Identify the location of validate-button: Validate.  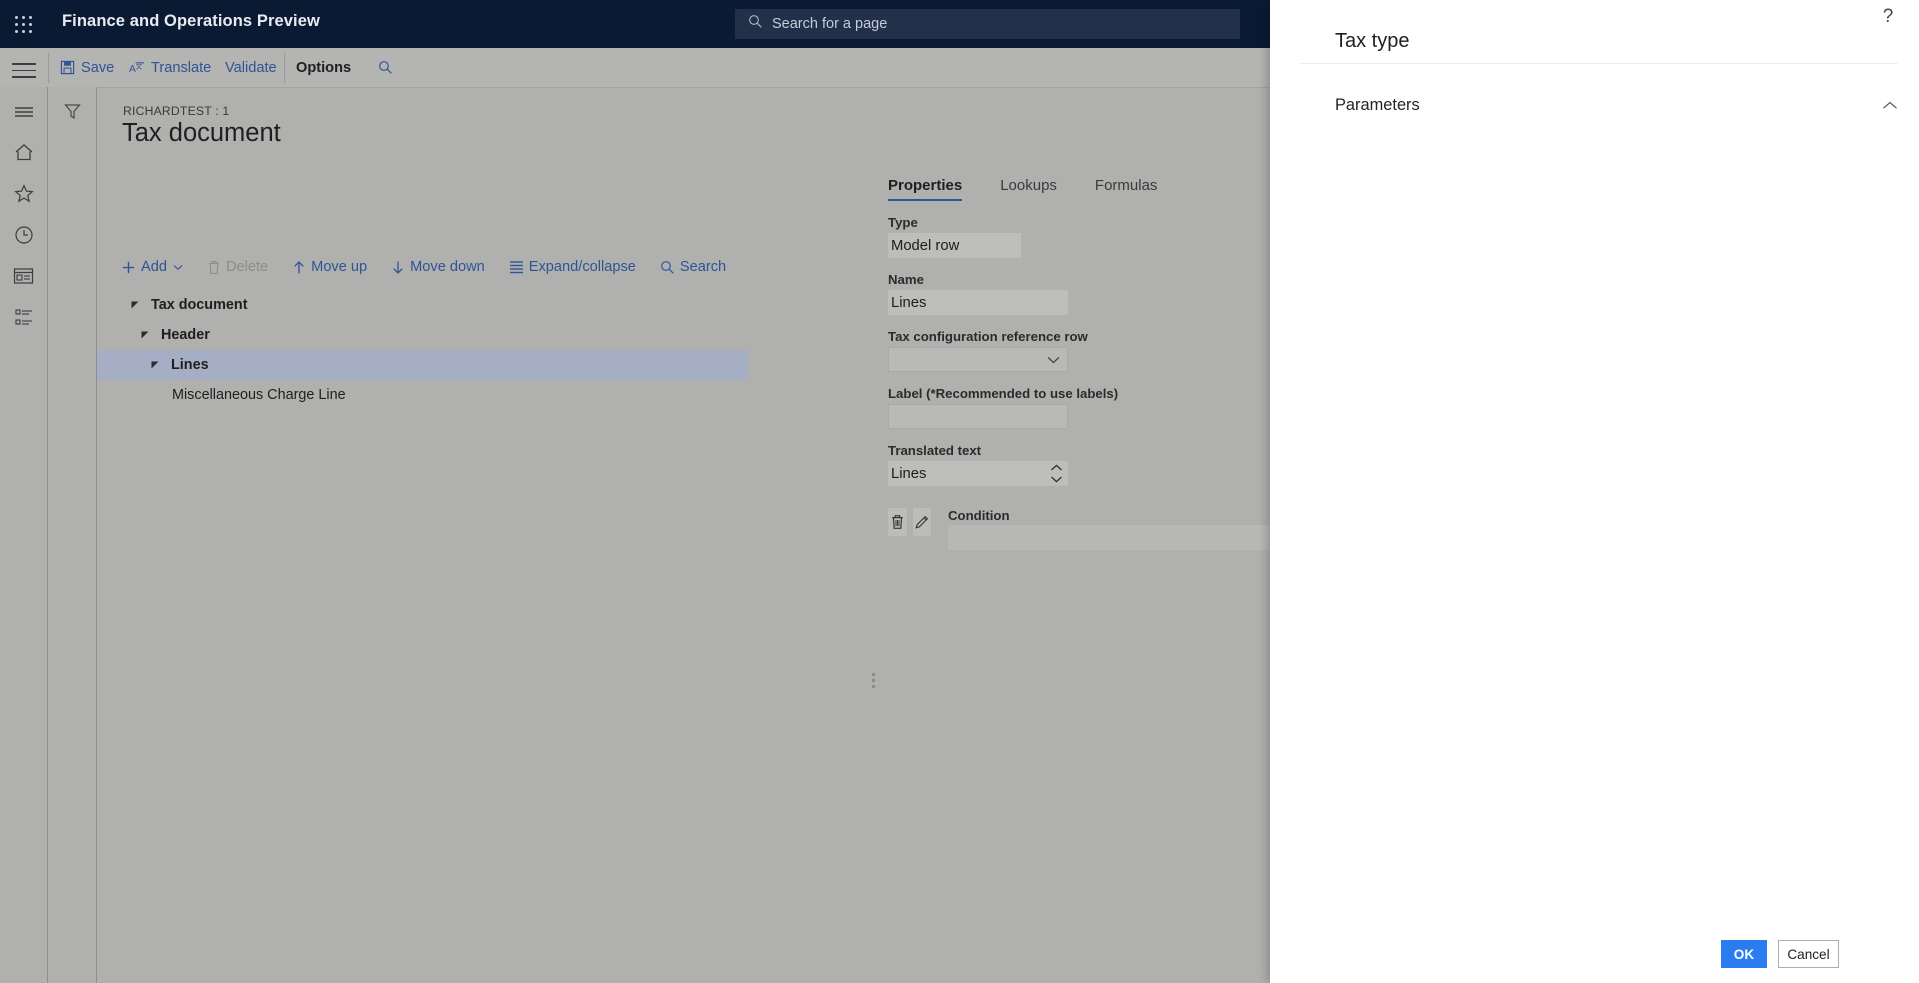
(251, 67).